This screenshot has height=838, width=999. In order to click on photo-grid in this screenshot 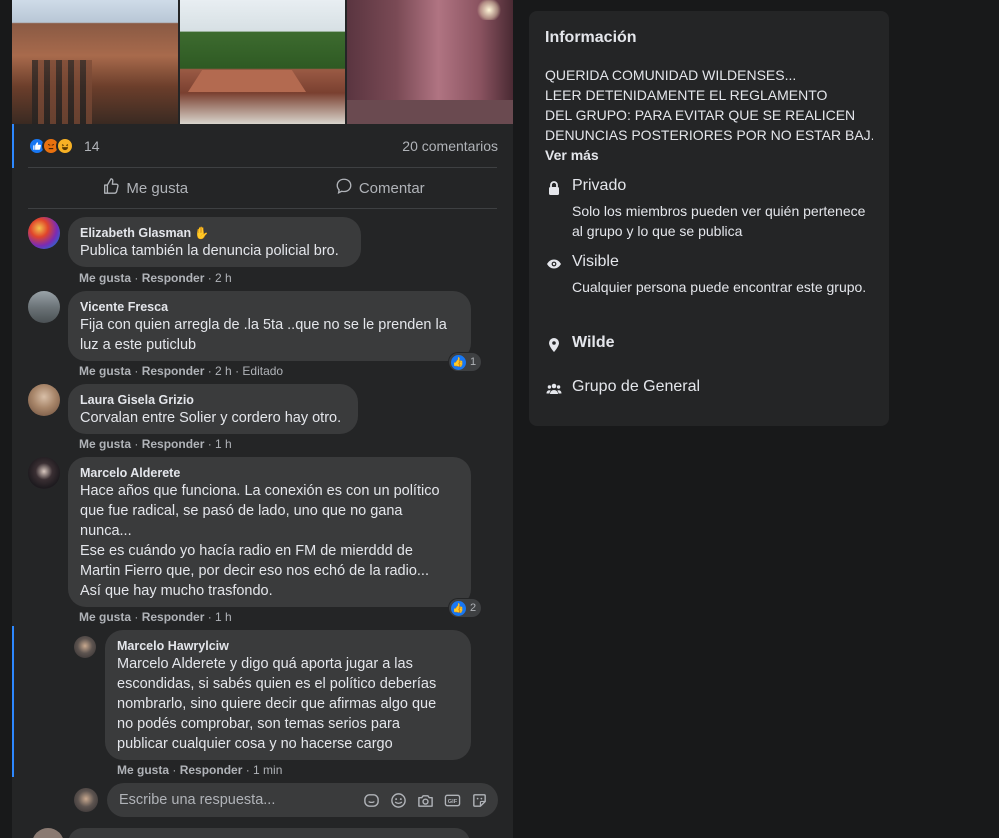, I will do `click(262, 62)`.